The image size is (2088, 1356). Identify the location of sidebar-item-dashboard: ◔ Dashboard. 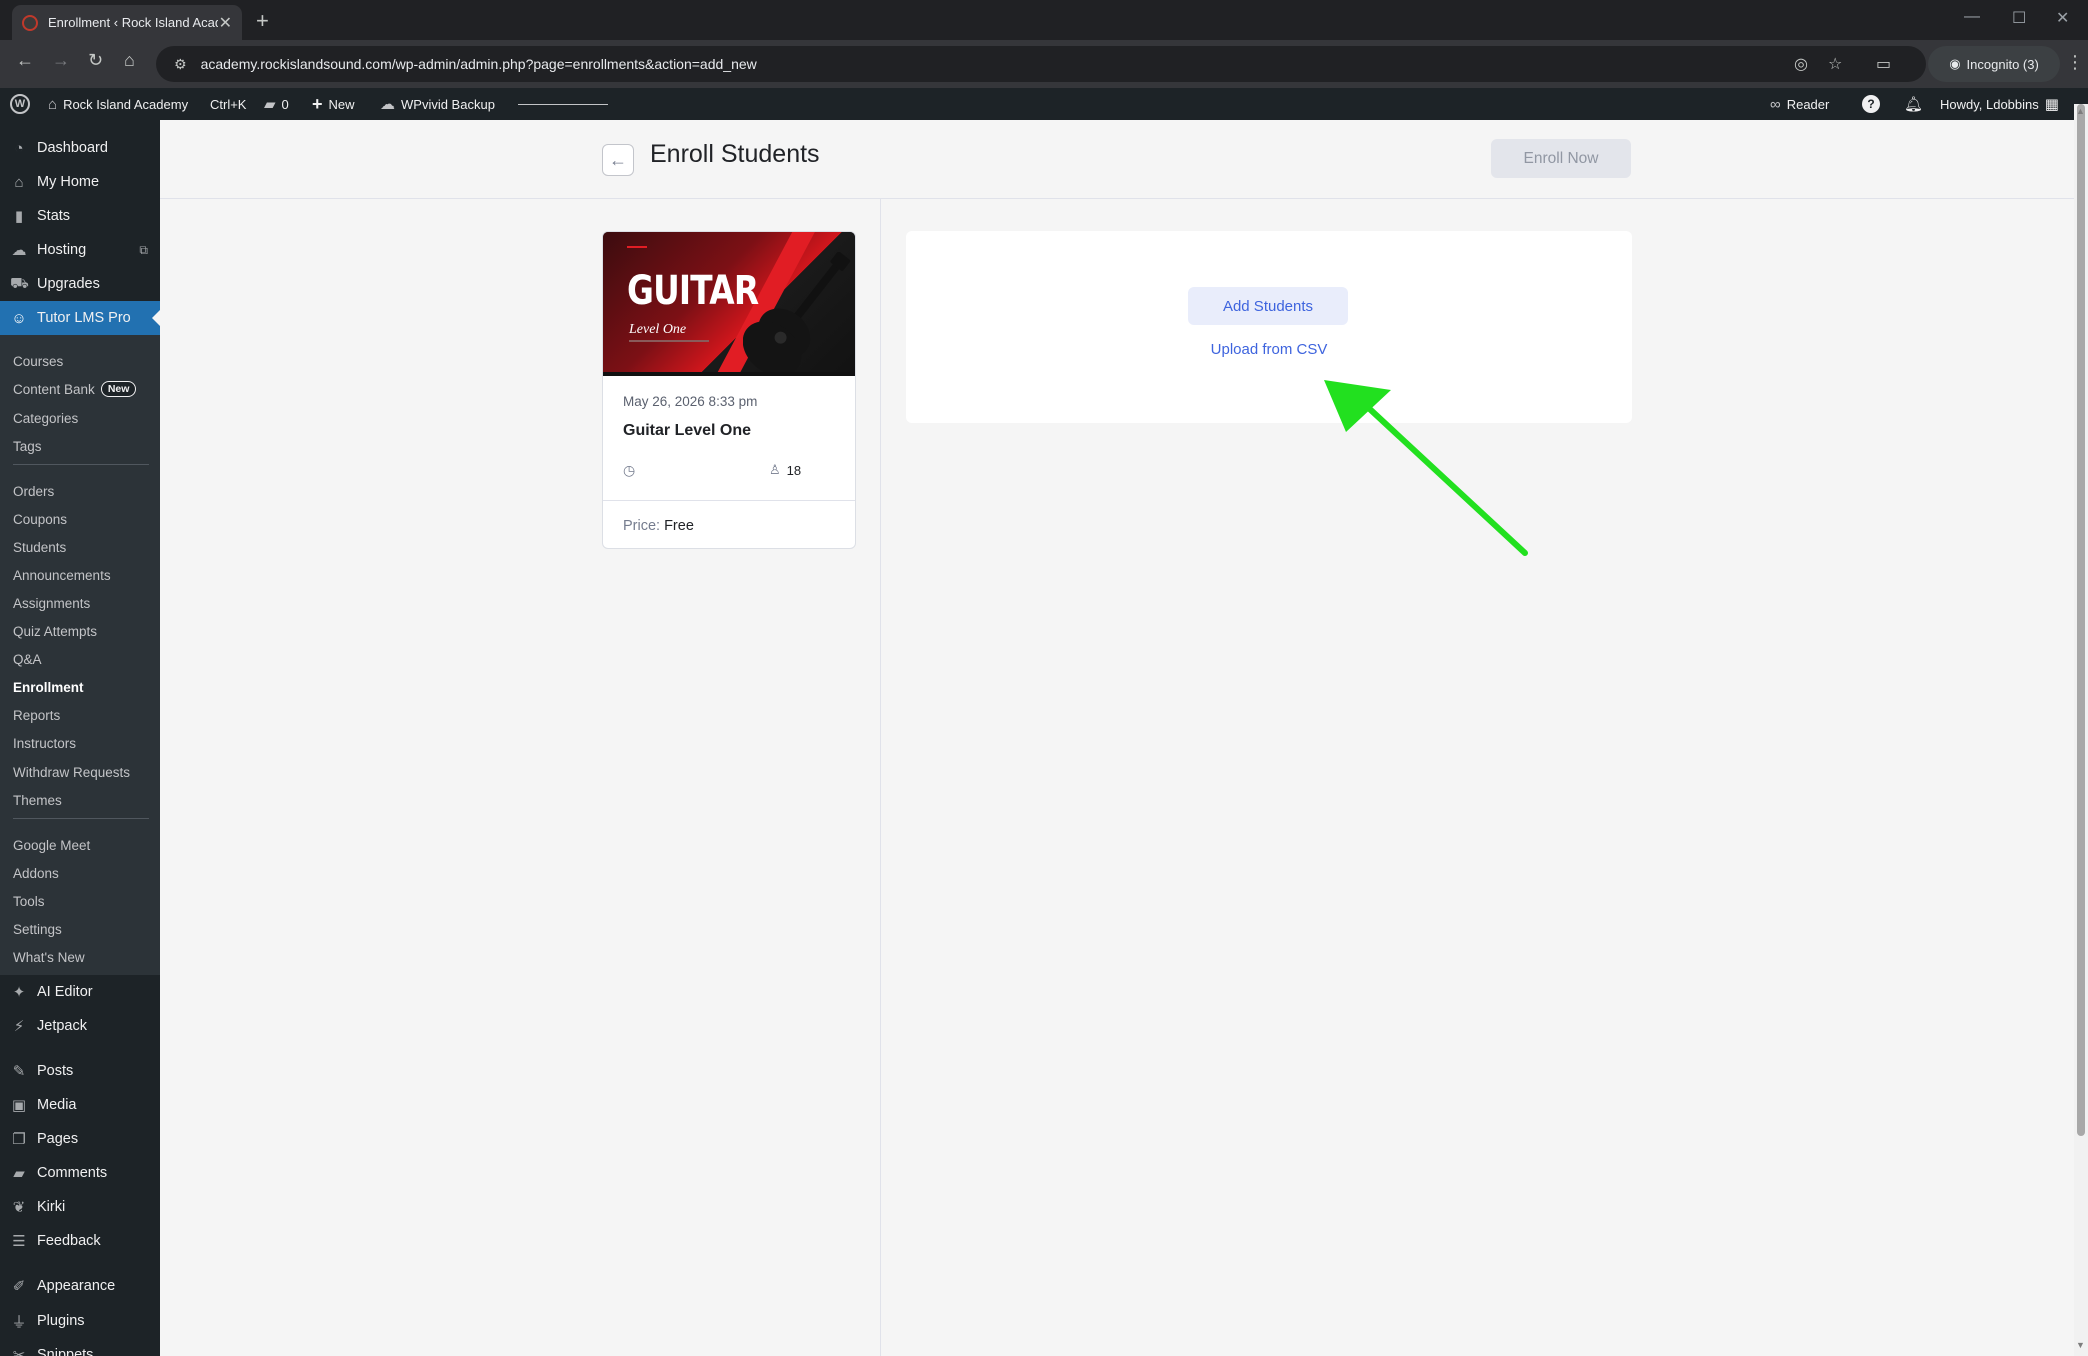
(80, 148).